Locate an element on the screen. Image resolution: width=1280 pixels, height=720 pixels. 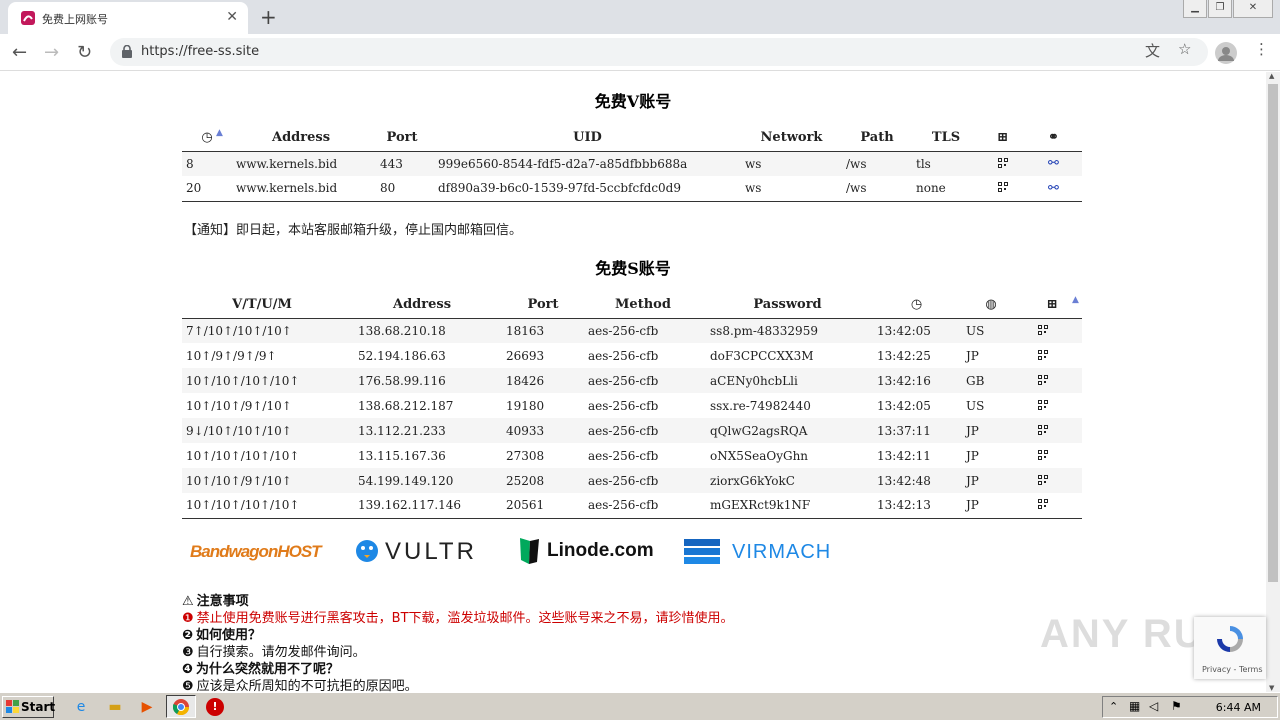
v-table-header: ◷ ▲ Address Port UID Network Path TLS ⊞ ⚭ is located at coordinates (632, 138).